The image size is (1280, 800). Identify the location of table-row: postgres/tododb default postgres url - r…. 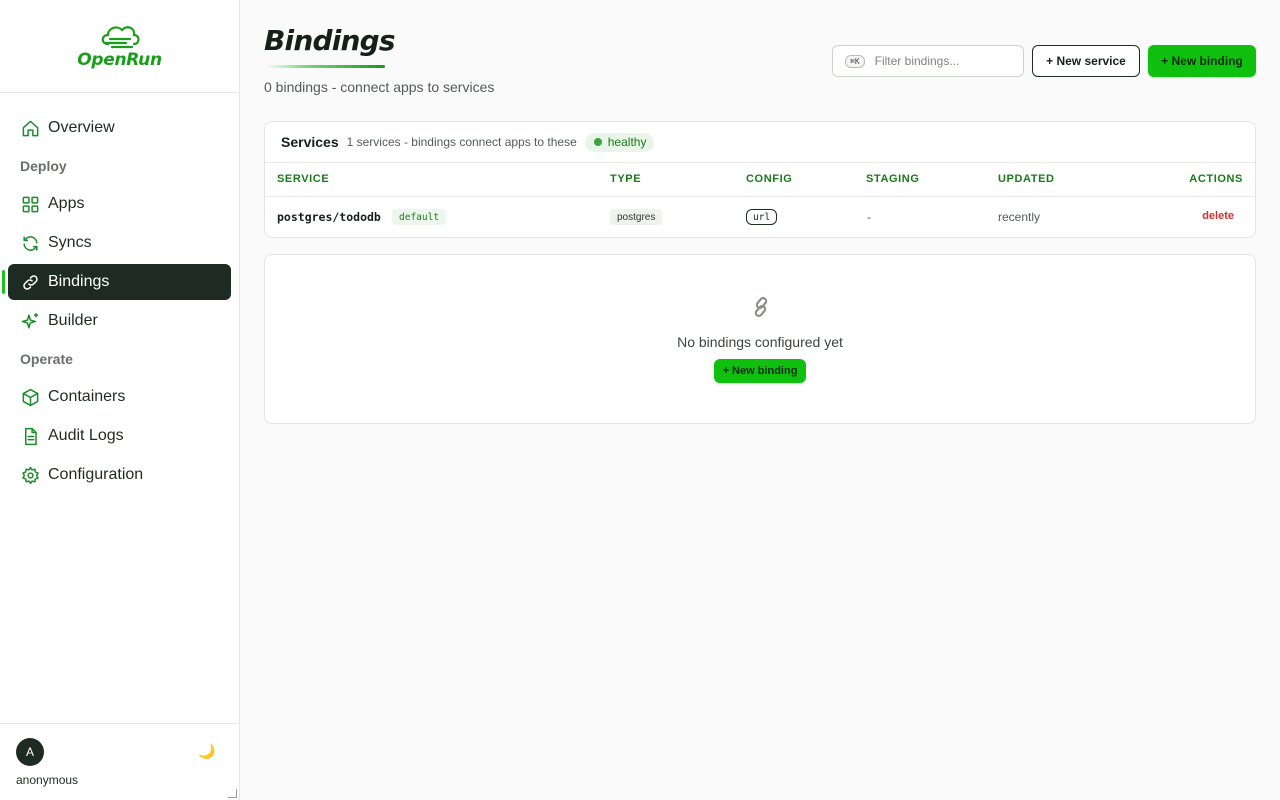
(760, 217).